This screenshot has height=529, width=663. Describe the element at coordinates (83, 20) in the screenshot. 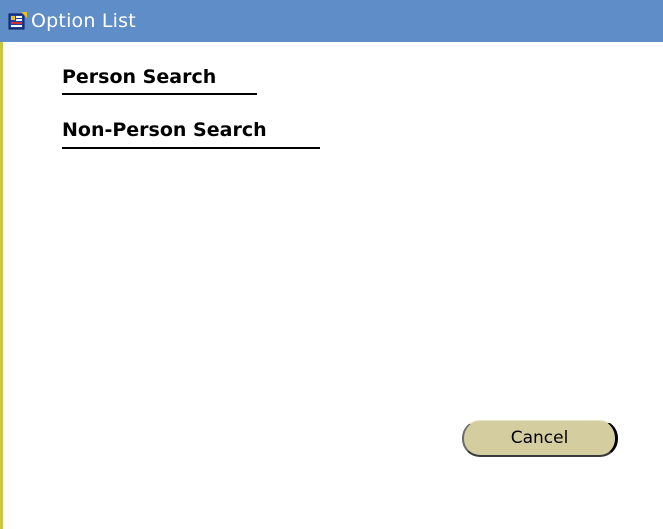

I see `window-title: Option List` at that location.